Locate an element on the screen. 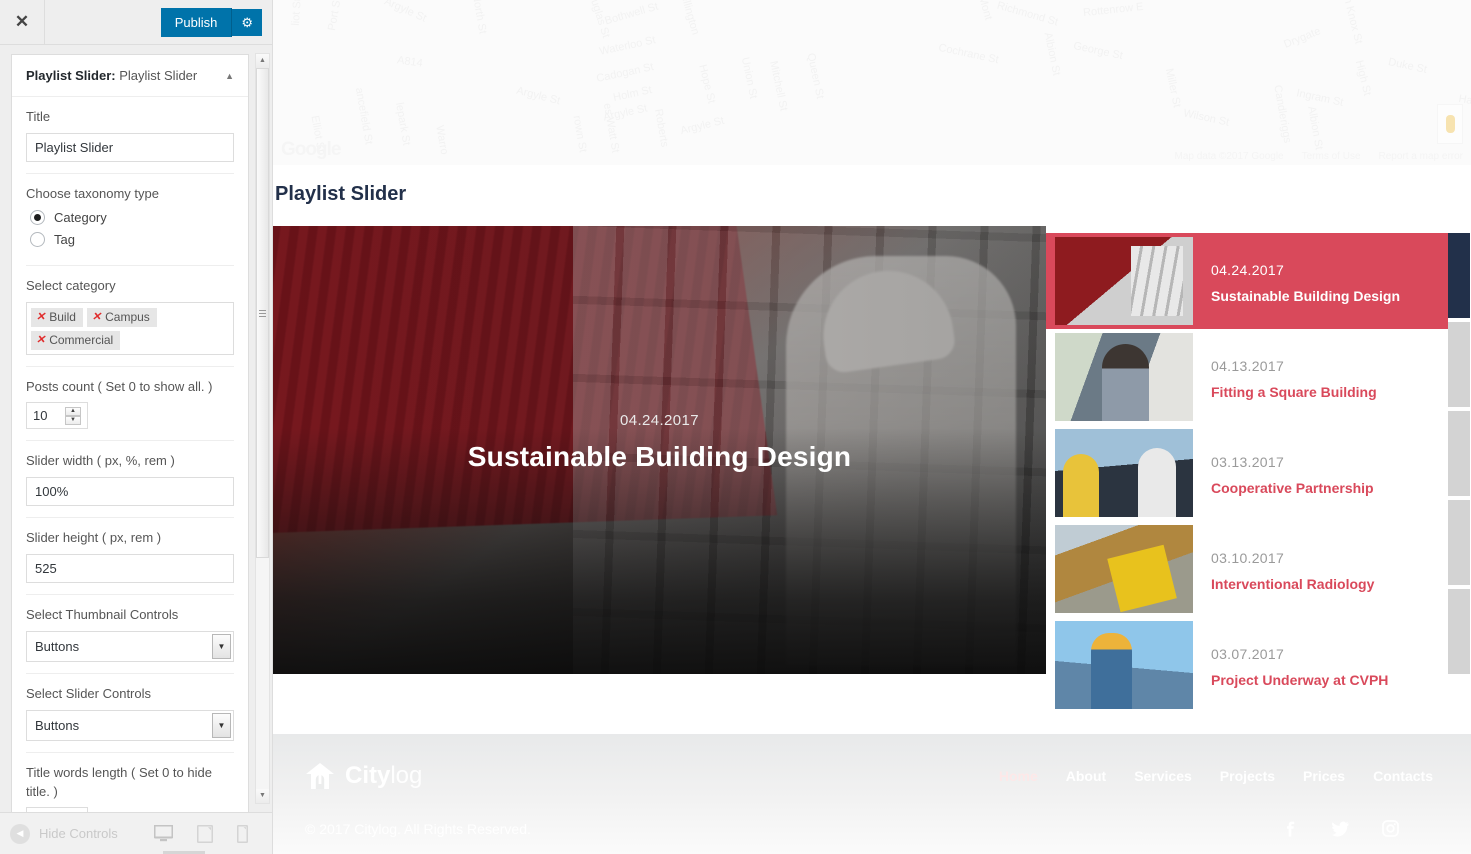 This screenshot has height=854, width=1471. stepper-down-icon: ▼ is located at coordinates (73, 420).